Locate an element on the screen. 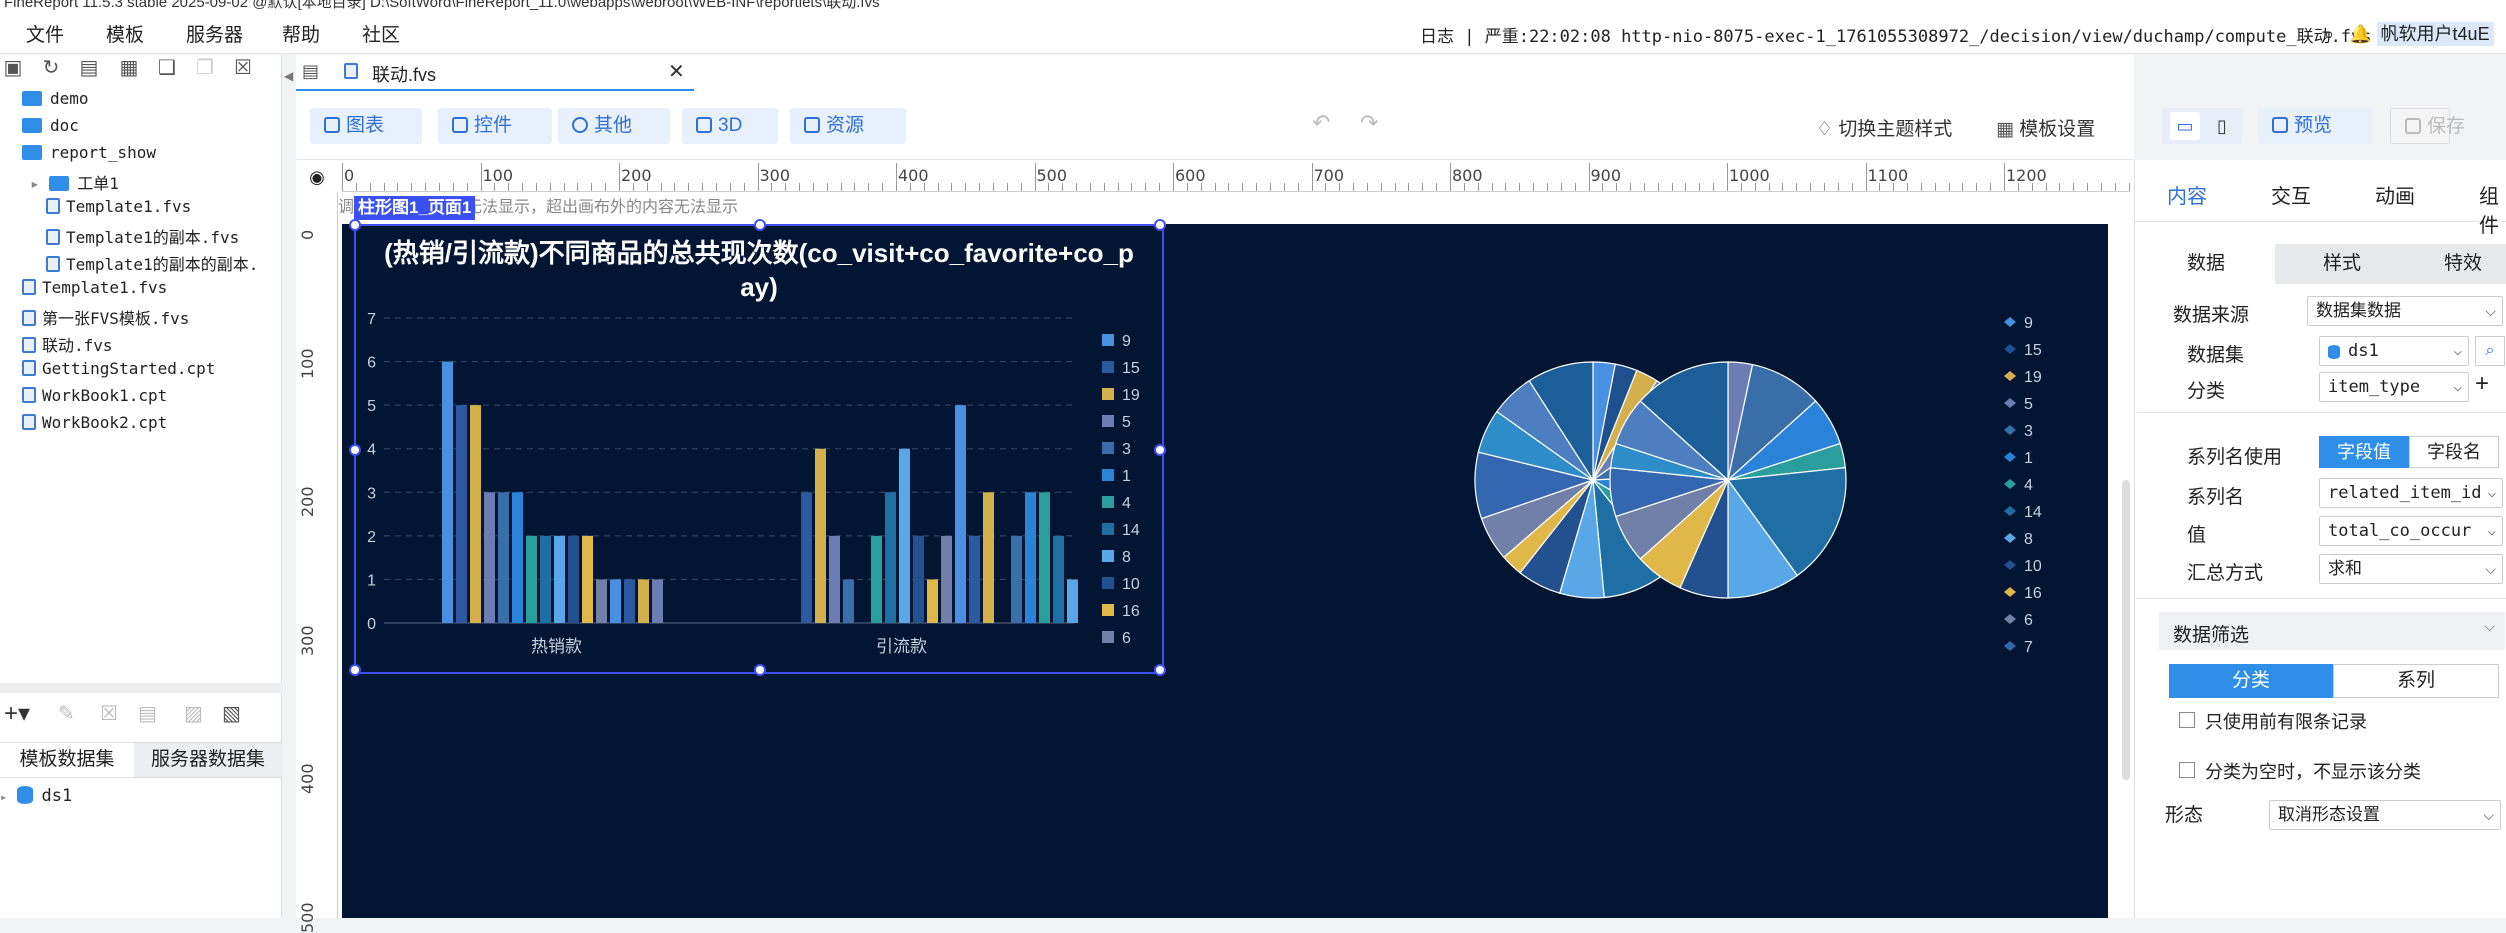 The image size is (2506, 933). eye-icon: ◉ is located at coordinates (317, 177).